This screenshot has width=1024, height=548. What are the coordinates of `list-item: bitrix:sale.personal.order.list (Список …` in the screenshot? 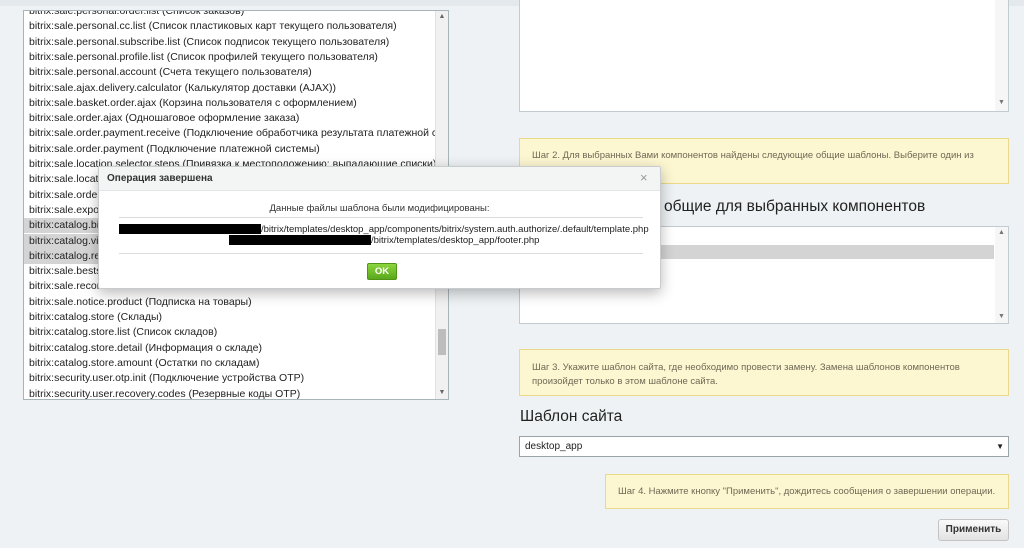 It's located at (229, 15).